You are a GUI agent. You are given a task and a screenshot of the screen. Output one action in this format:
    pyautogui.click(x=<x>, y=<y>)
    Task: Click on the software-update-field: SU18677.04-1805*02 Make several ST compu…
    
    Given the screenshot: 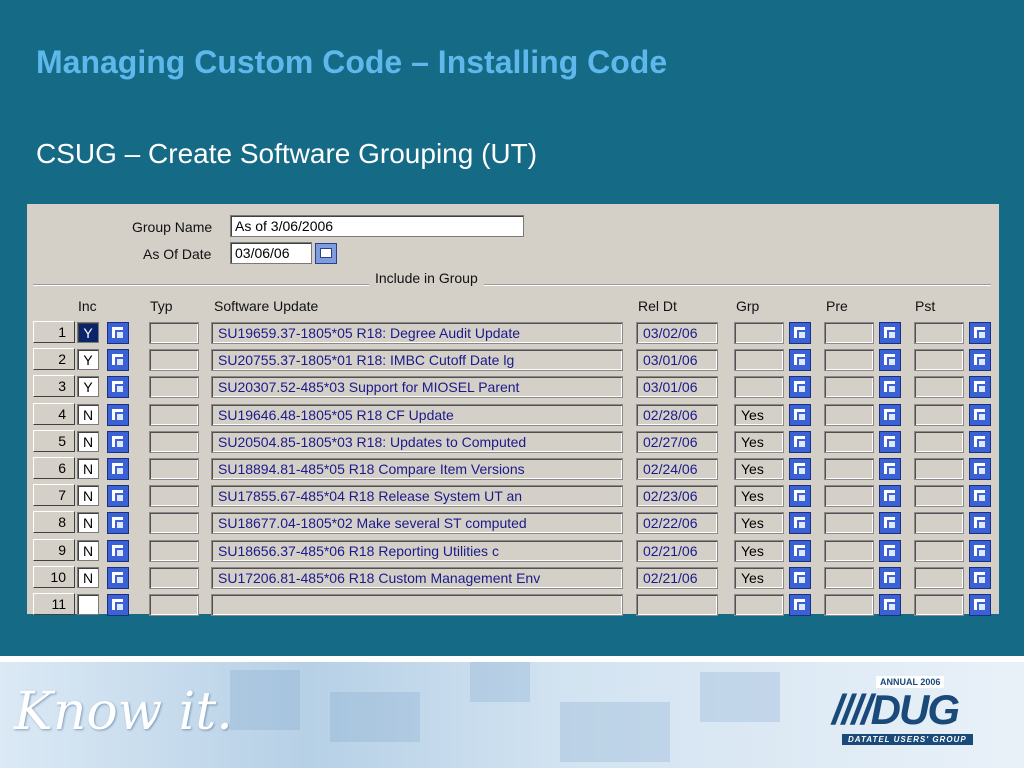 What is the action you would take?
    pyautogui.click(x=417, y=523)
    